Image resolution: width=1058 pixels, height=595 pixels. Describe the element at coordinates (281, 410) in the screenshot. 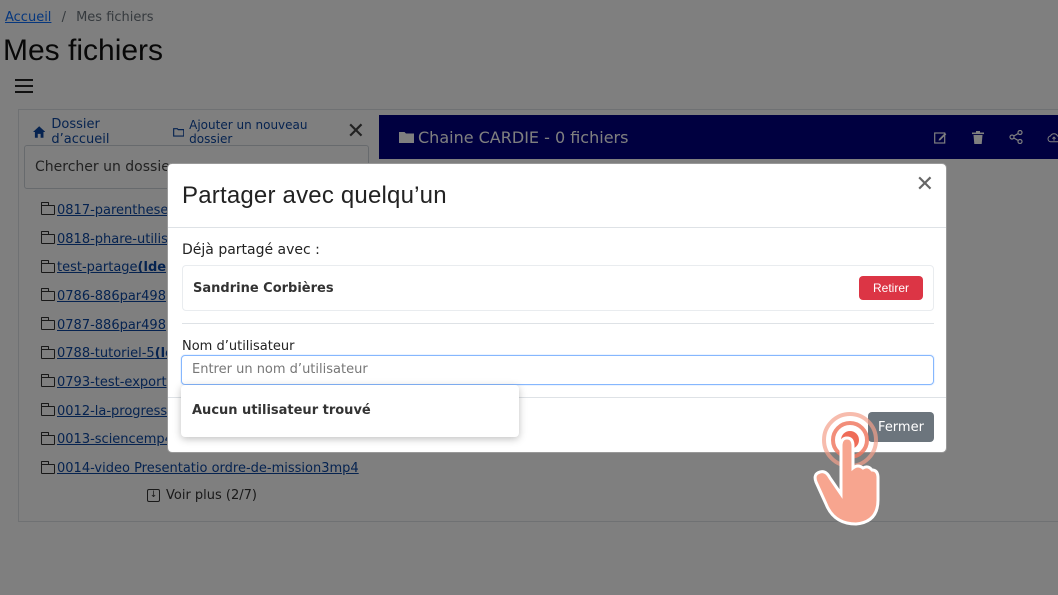

I see `no-user-found-message: Aucun utilisateur trouvé` at that location.